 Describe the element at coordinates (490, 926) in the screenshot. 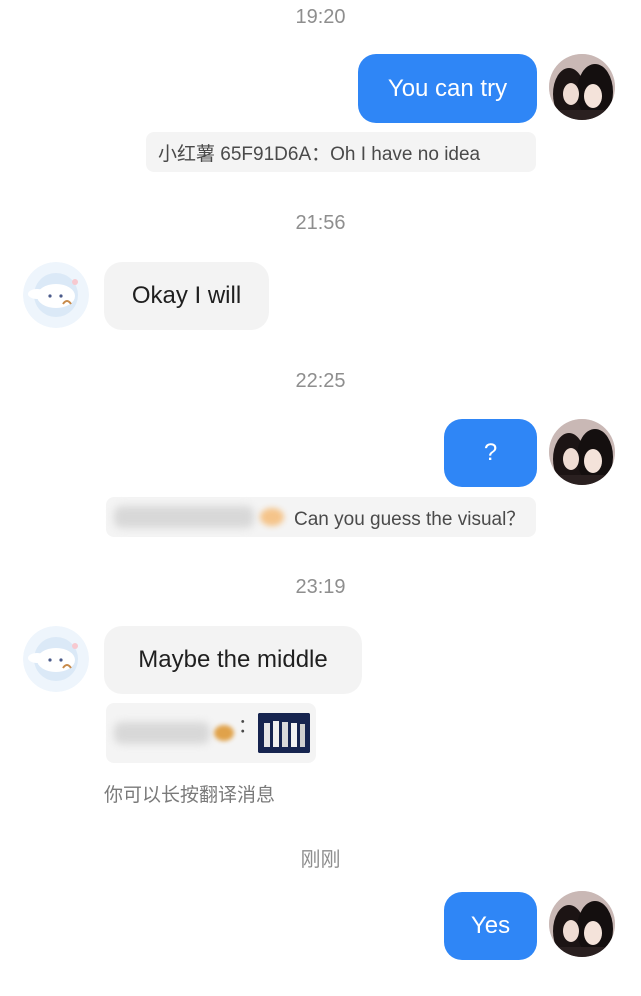

I see `outgoing-message-bubble: Yes` at that location.